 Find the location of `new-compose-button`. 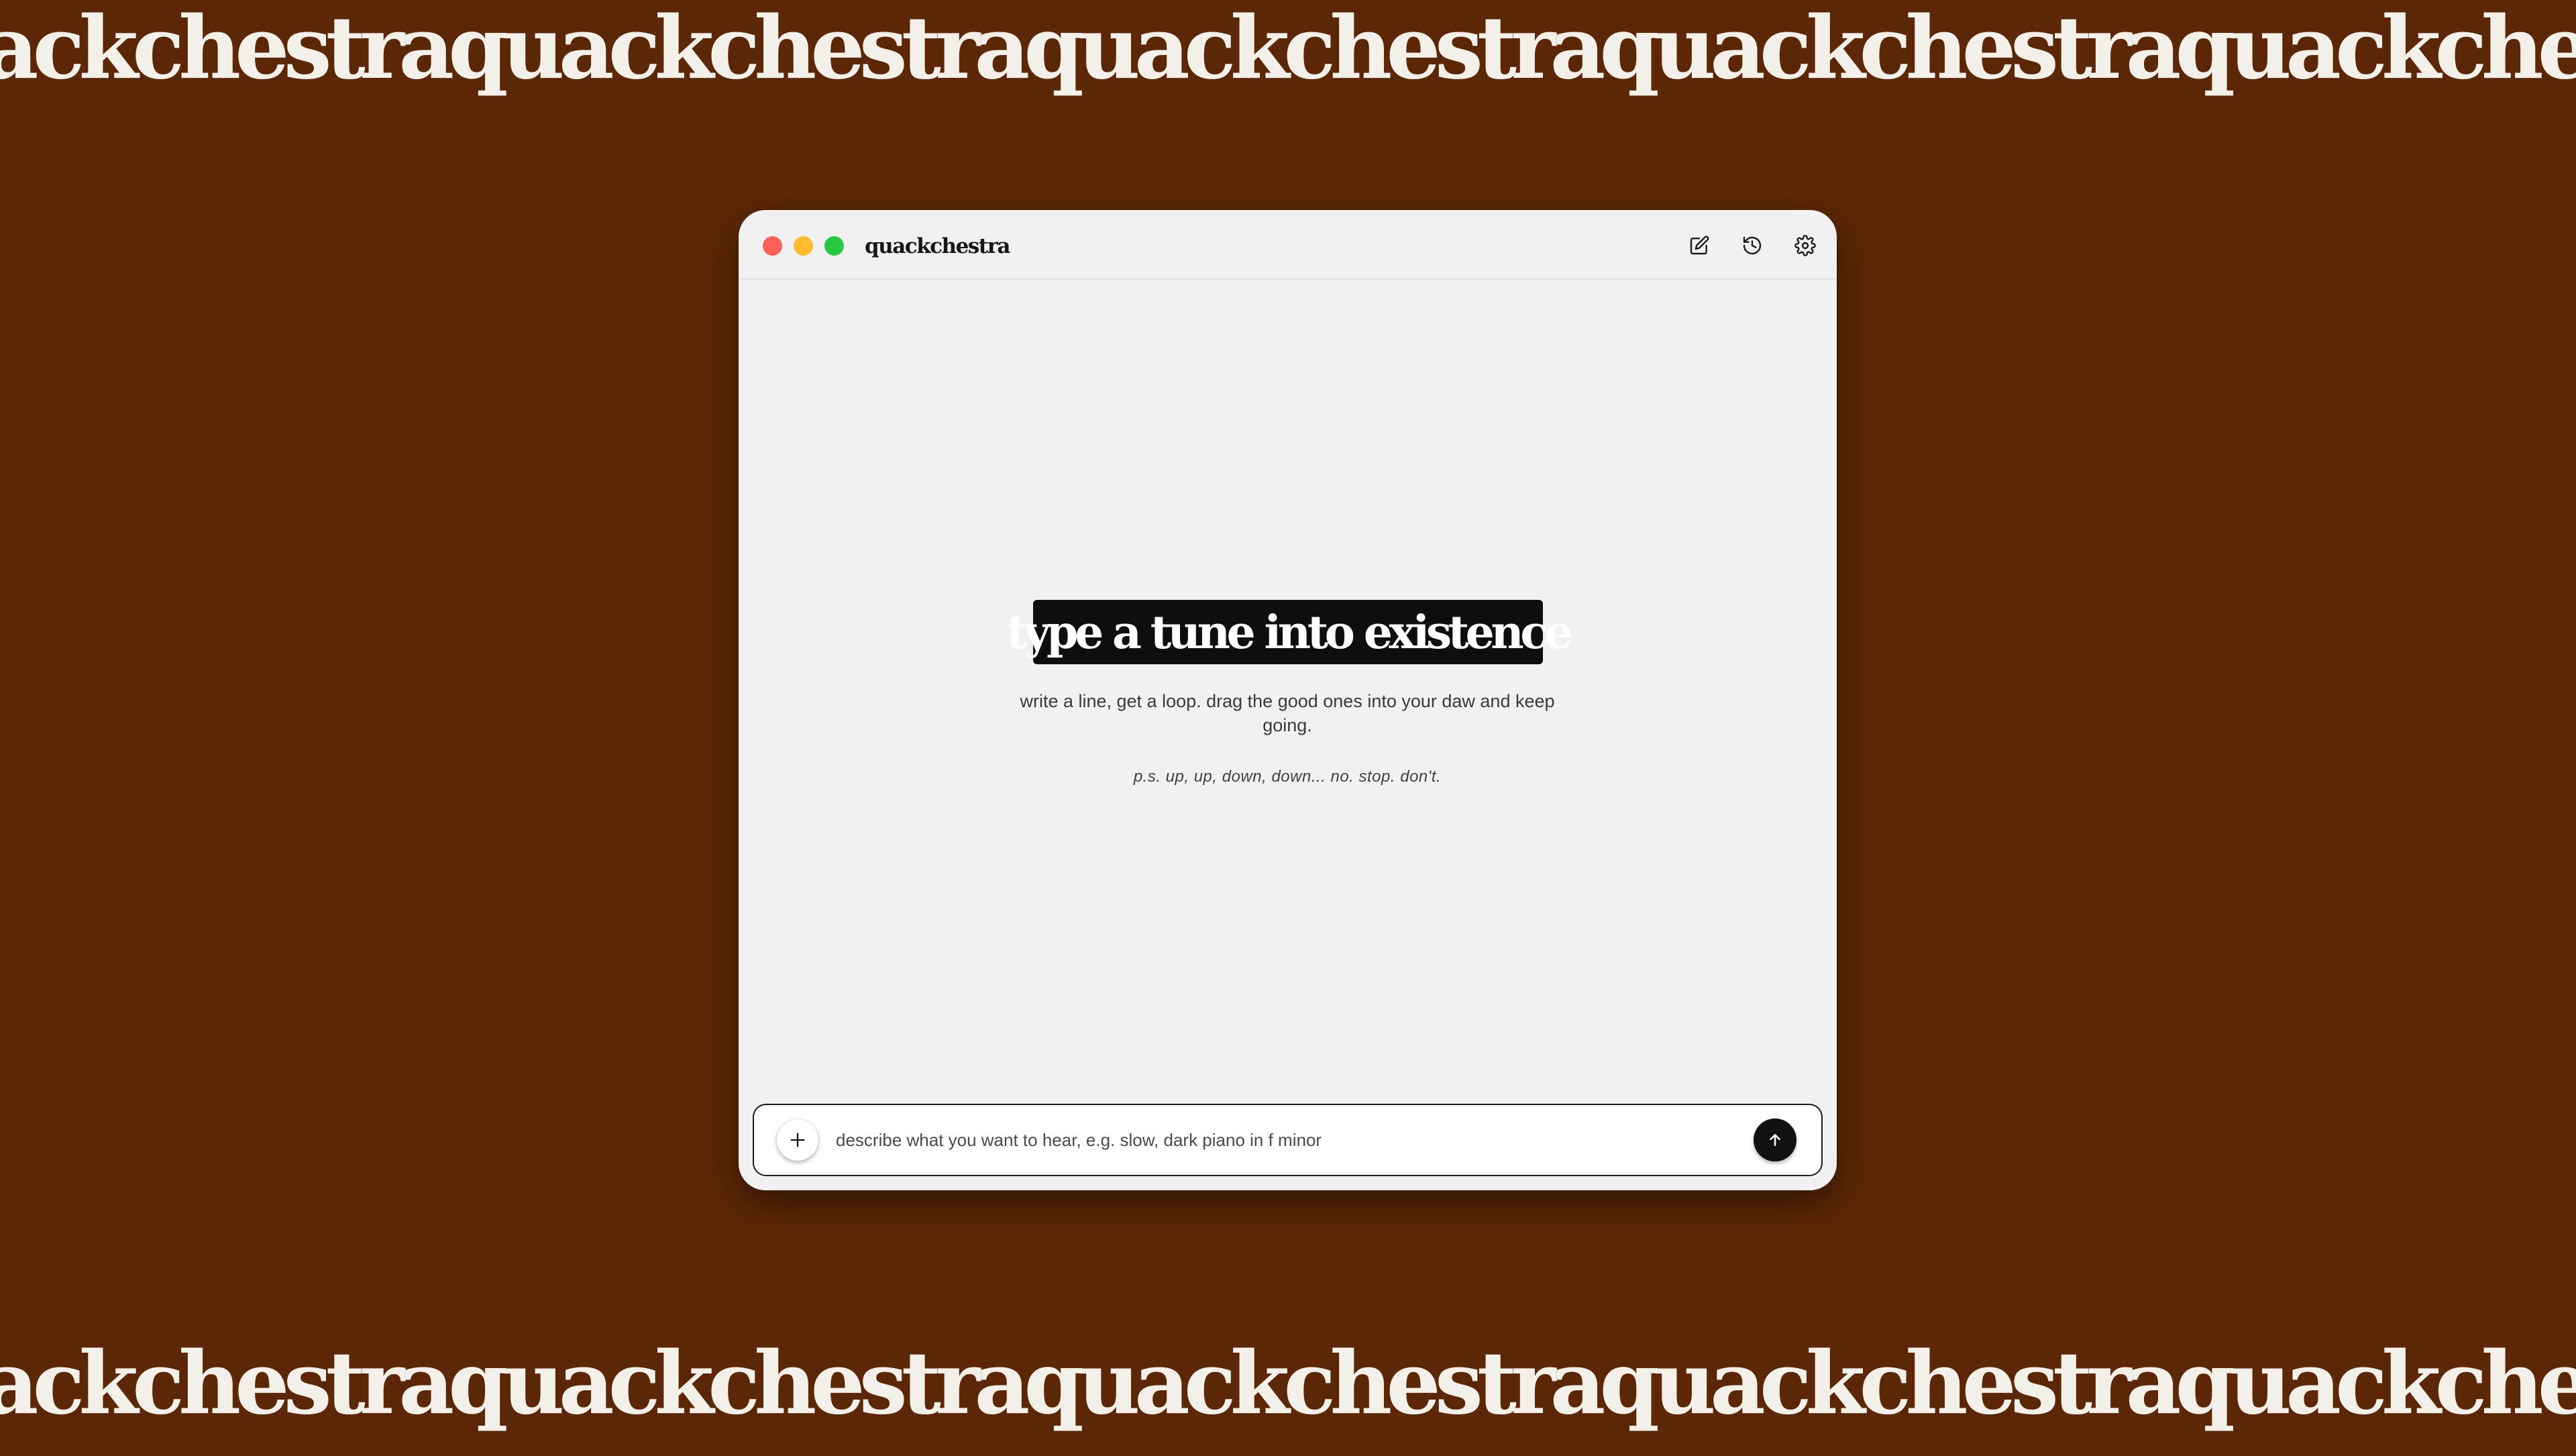

new-compose-button is located at coordinates (1699, 246).